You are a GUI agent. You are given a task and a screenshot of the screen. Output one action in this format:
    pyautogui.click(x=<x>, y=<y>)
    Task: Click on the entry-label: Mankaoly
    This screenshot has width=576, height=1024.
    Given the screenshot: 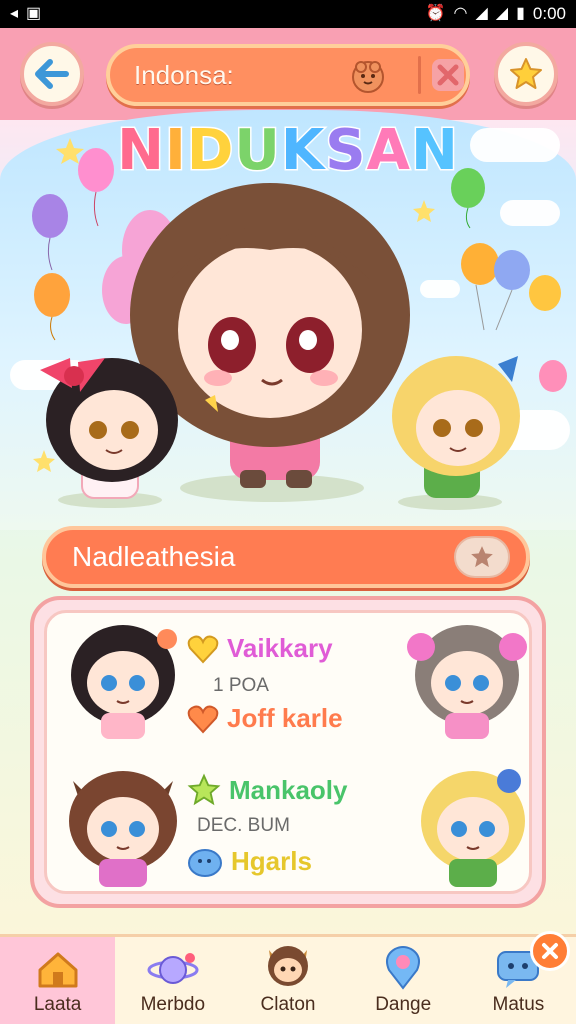 What is the action you would take?
    pyautogui.click(x=288, y=789)
    